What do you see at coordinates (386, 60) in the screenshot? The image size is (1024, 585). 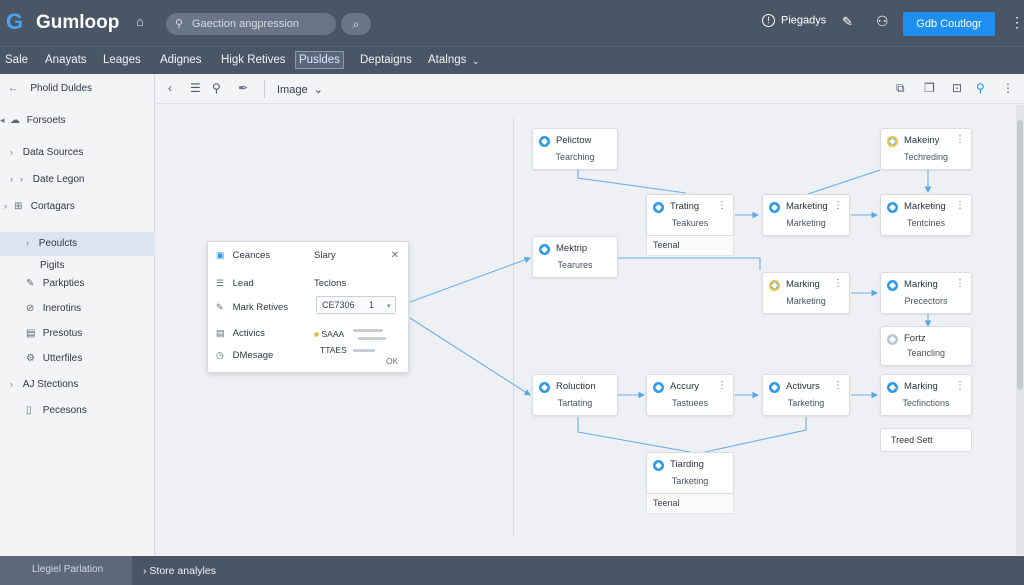 I see `nav-item: Deptaigns` at bounding box center [386, 60].